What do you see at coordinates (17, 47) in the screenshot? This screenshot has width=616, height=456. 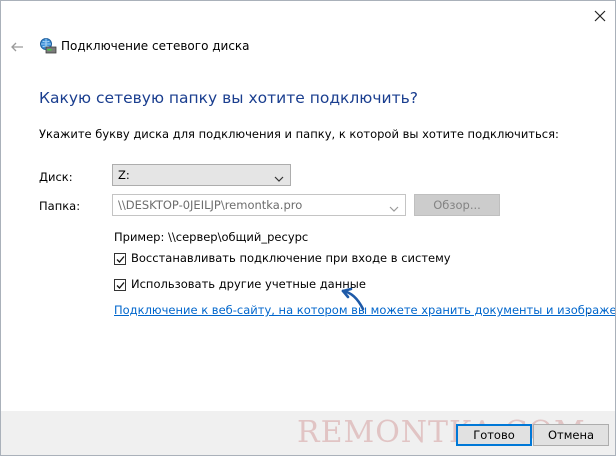 I see `back-arrow-icon` at bounding box center [17, 47].